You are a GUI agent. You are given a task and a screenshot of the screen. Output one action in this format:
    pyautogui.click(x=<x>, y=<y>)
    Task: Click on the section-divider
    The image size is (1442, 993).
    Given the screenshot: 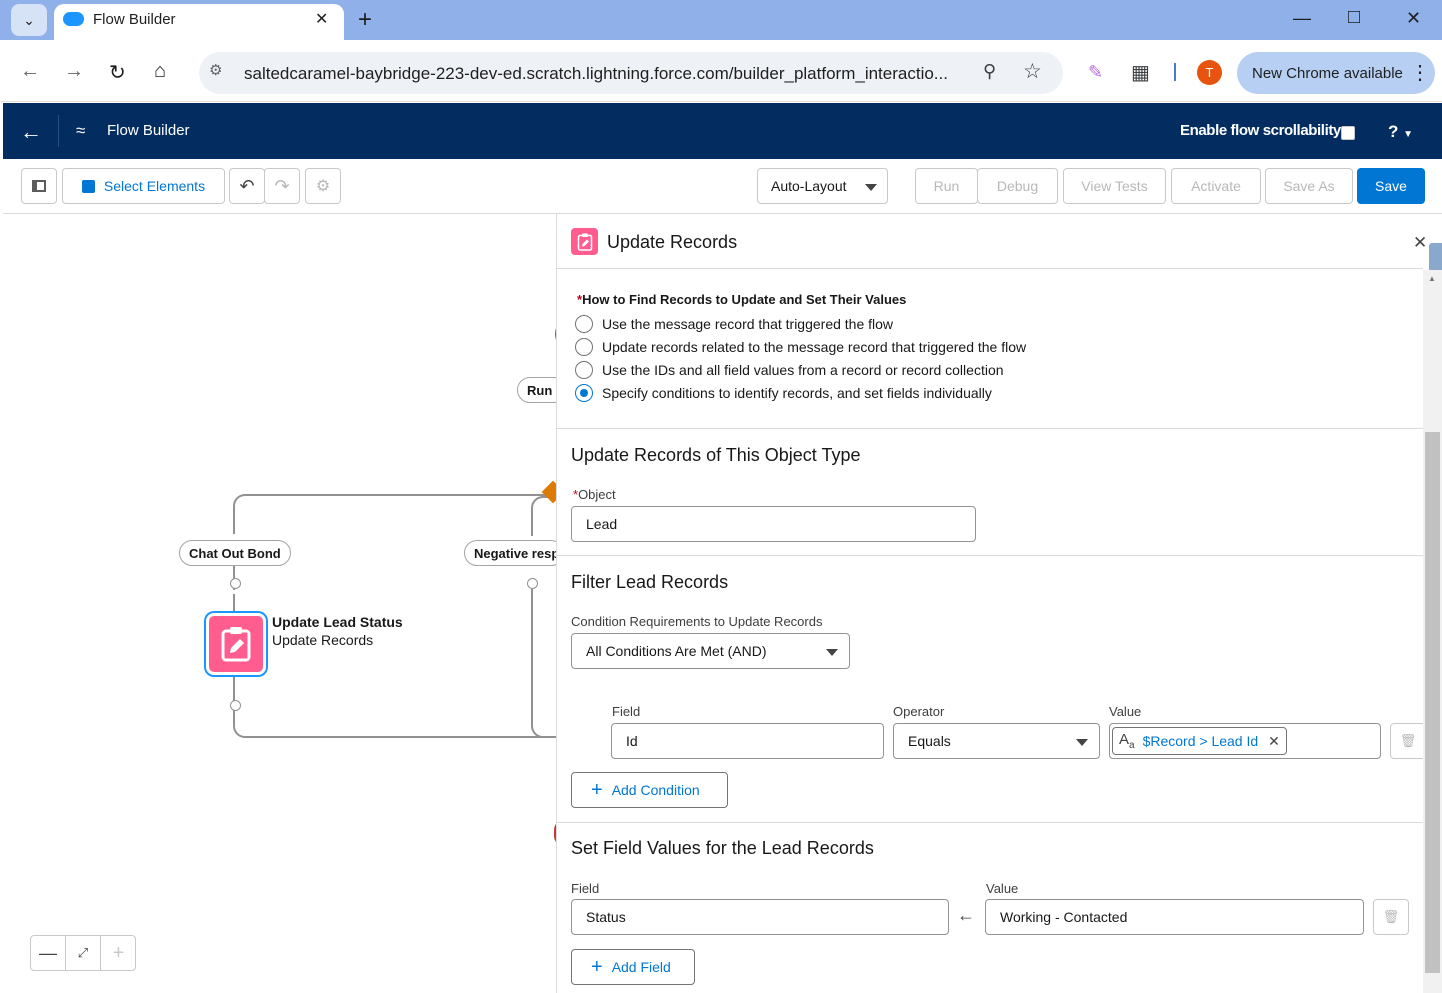 What is the action you would take?
    pyautogui.click(x=990, y=822)
    